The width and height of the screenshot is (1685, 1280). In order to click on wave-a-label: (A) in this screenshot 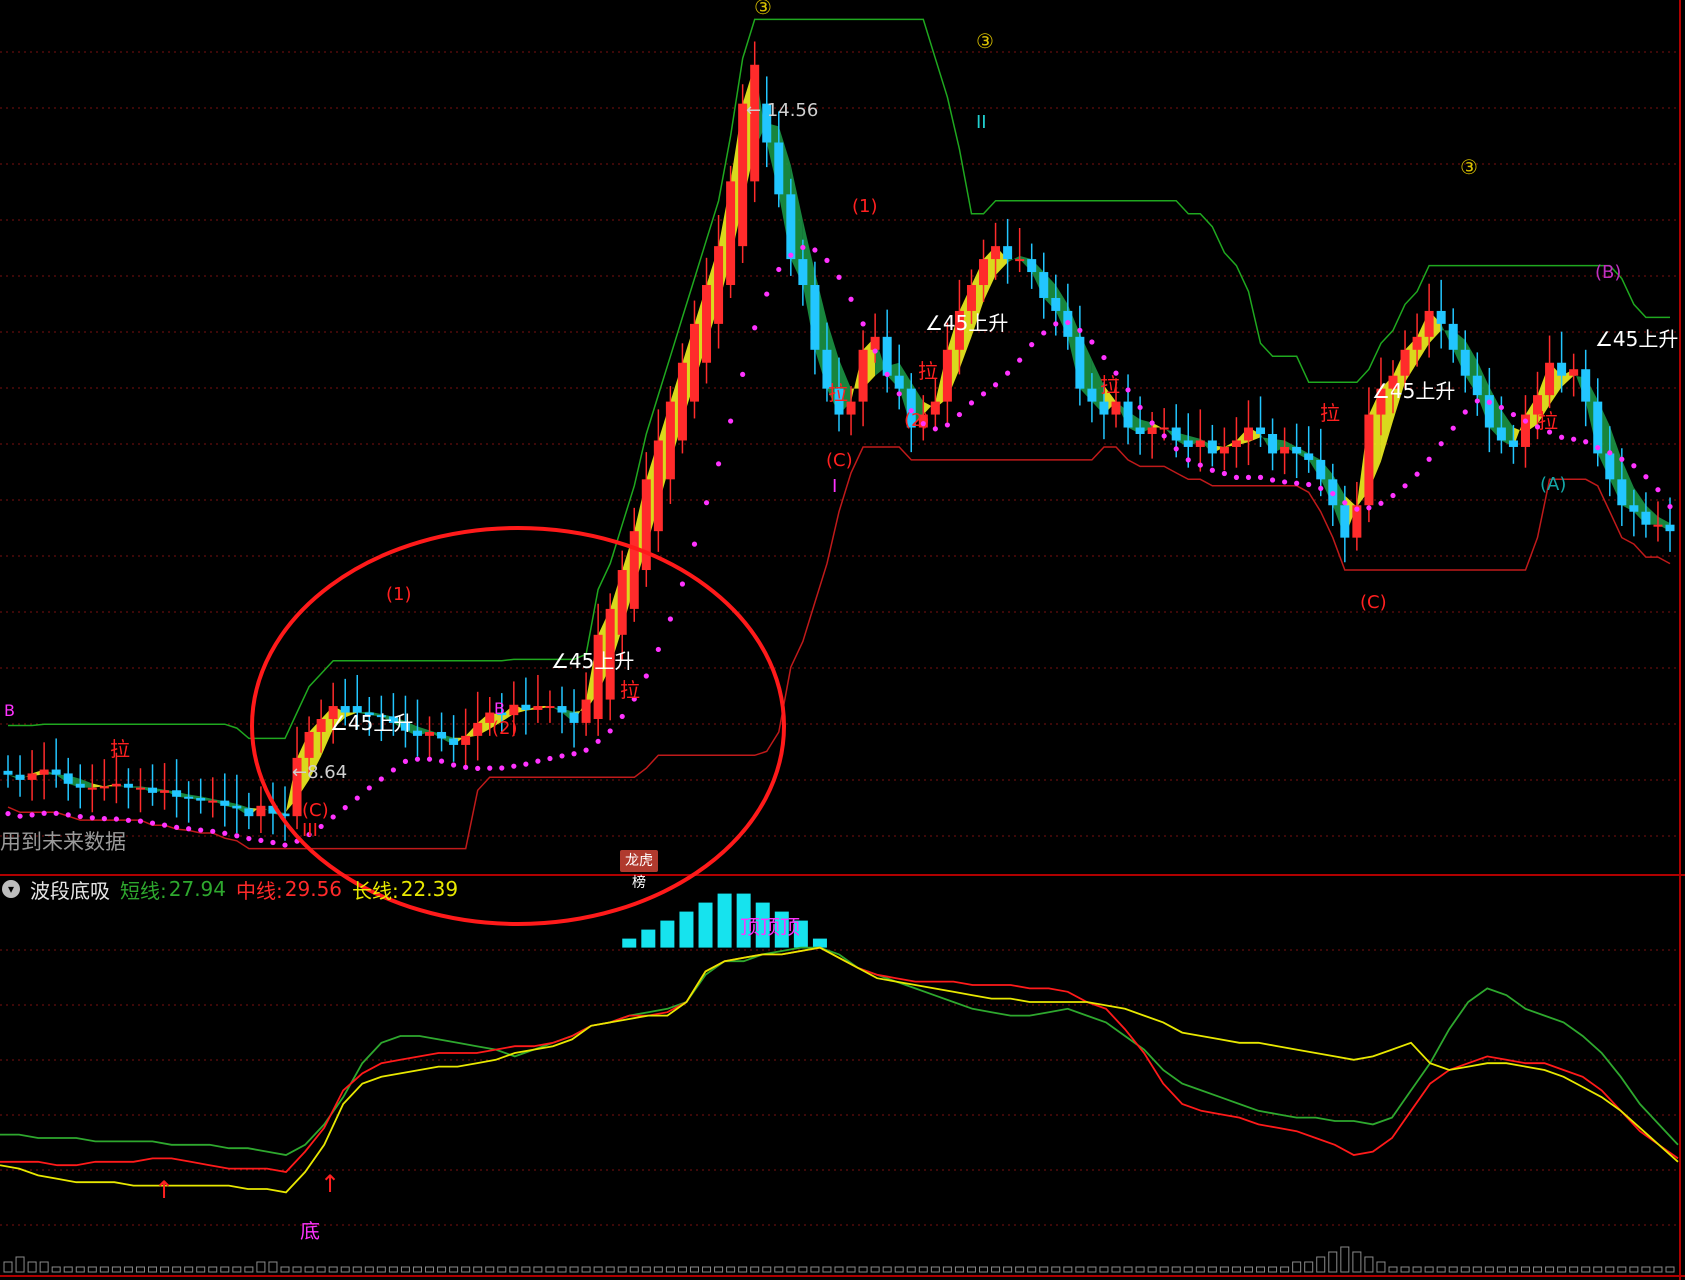, I will do `click(1553, 484)`.